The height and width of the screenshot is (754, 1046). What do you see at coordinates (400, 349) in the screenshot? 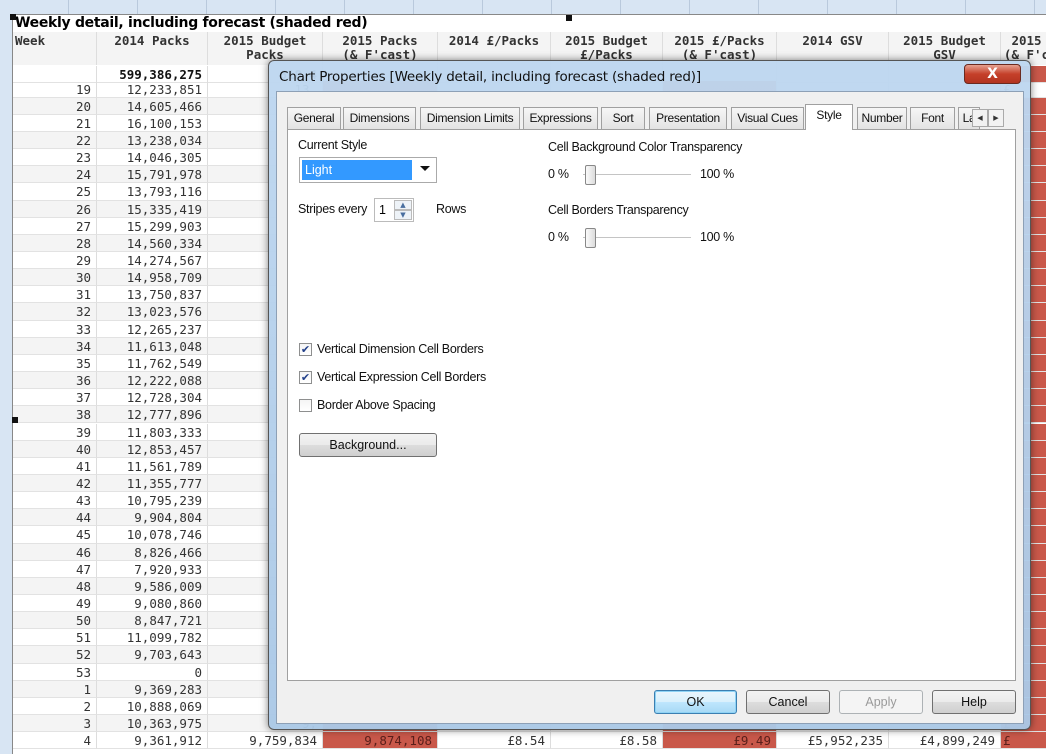
I see `checkbox-label: Vertical Dimension Cell Borders` at bounding box center [400, 349].